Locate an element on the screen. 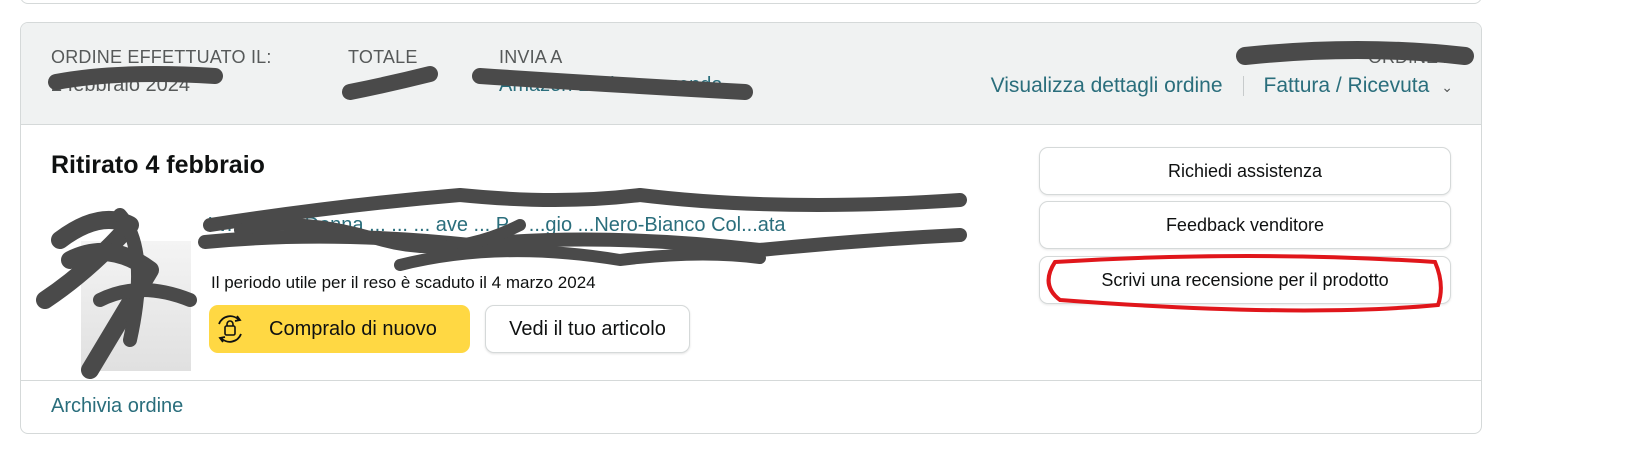 This screenshot has height=470, width=1629. order-date-column: ORDINE EFFETTUATO IL: 2 febbraio 2024 is located at coordinates (161, 72).